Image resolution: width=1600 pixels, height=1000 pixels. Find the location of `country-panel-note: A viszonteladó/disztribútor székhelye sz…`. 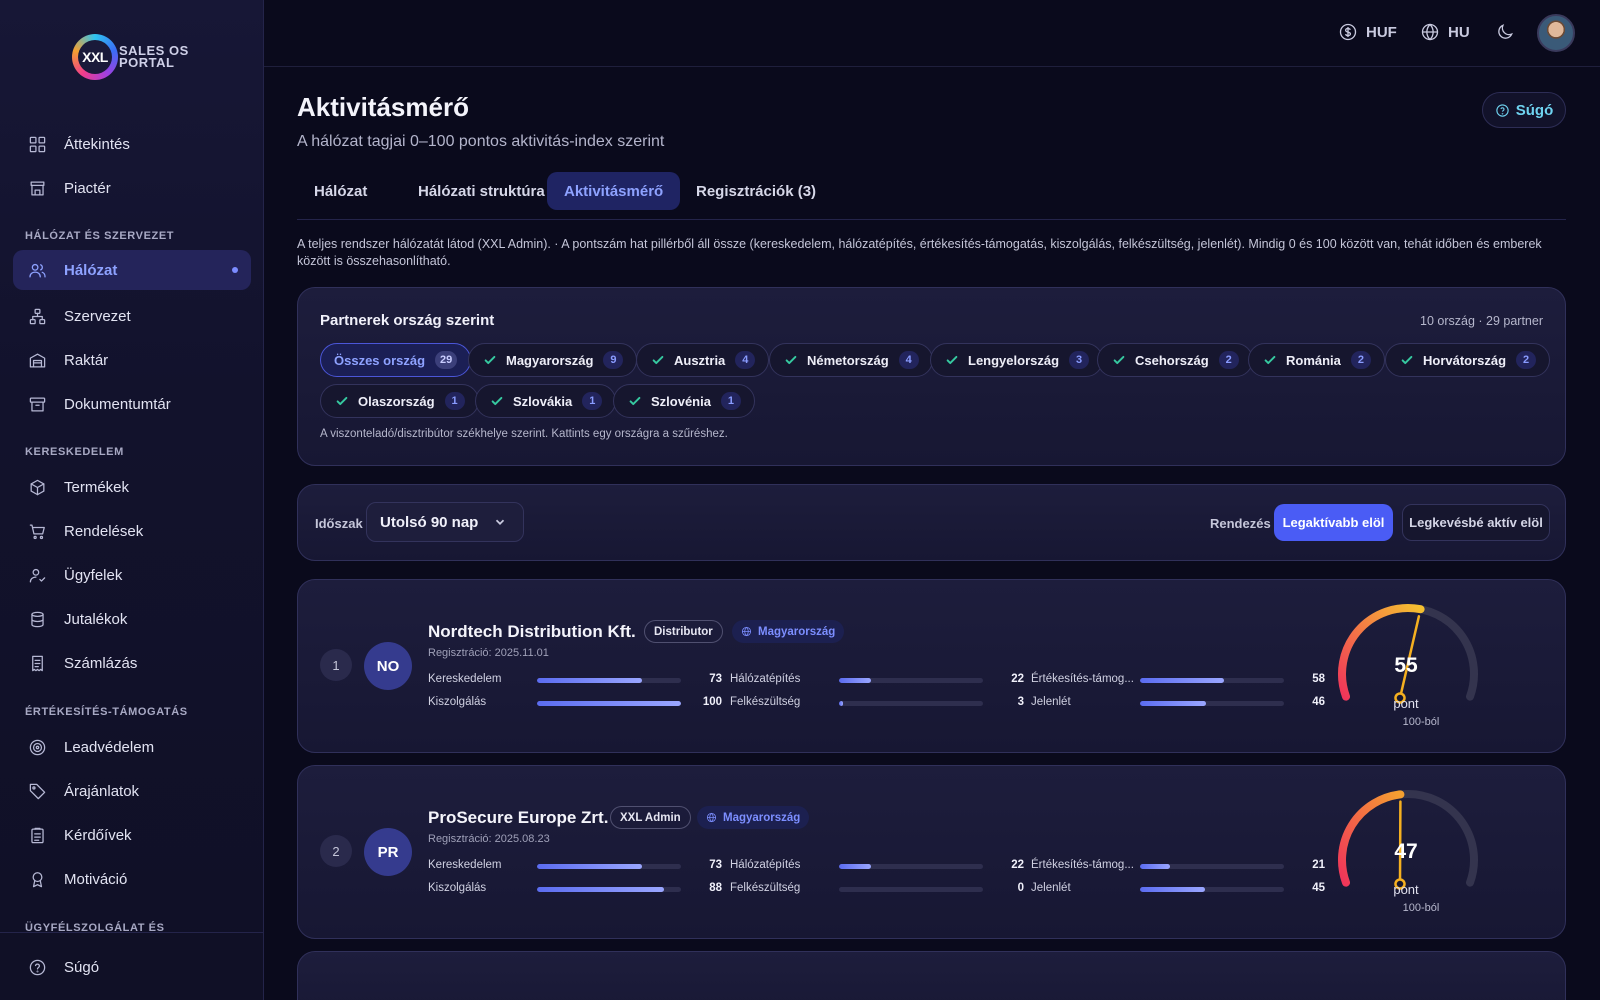

country-panel-note: A viszonteladó/disztribútor székhelye sz… is located at coordinates (524, 434).